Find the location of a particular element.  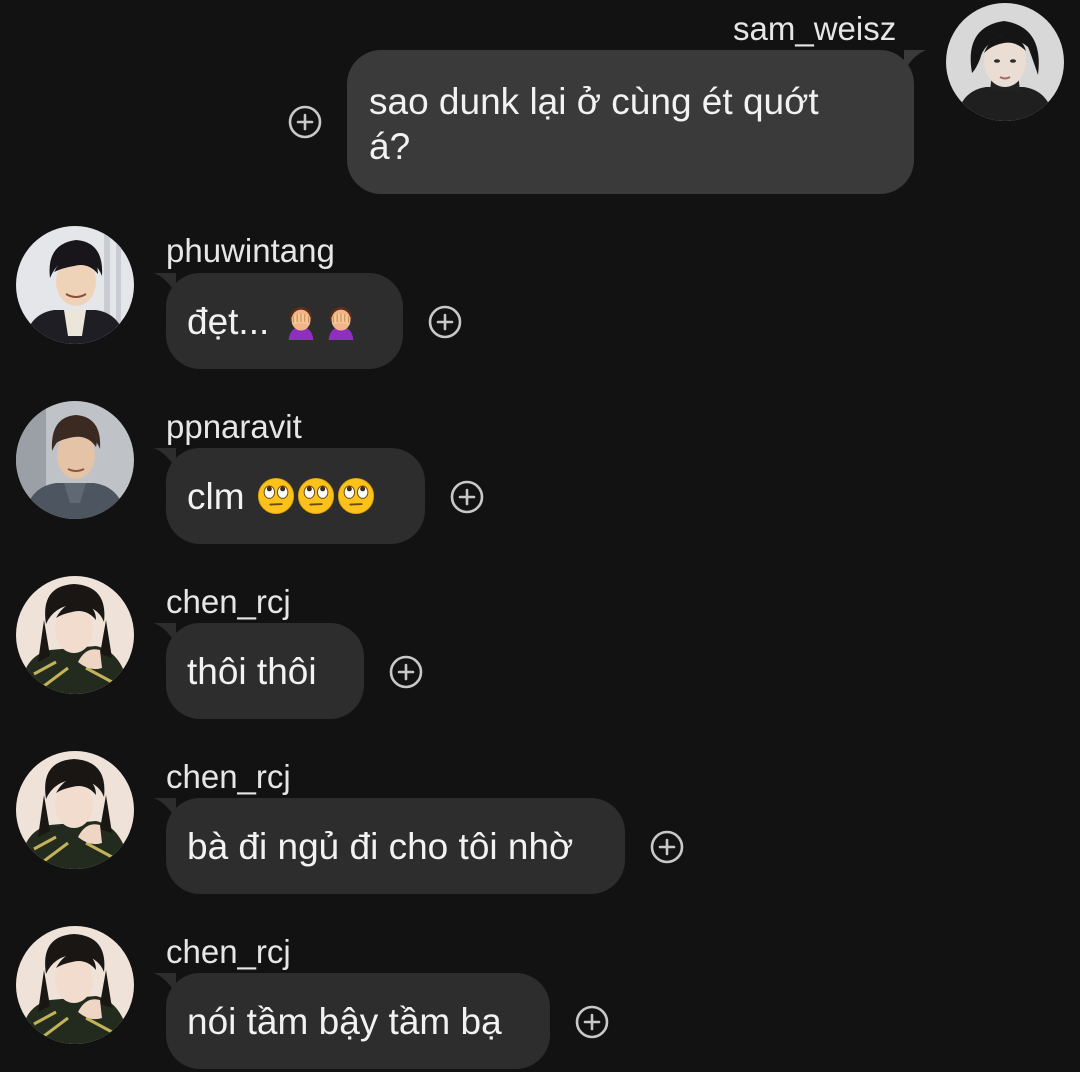

message-bubble: clm is located at coordinates (295, 496).